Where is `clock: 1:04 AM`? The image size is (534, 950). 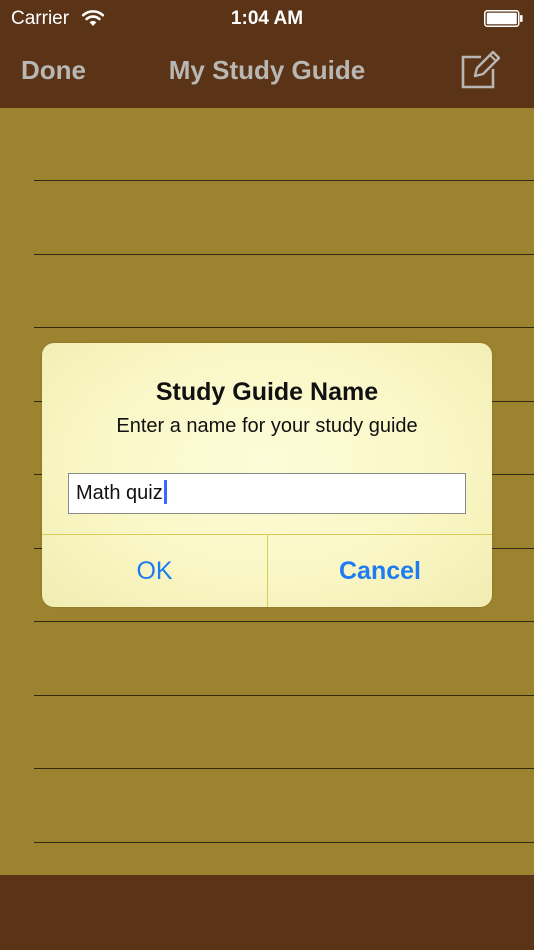 clock: 1:04 AM is located at coordinates (267, 18).